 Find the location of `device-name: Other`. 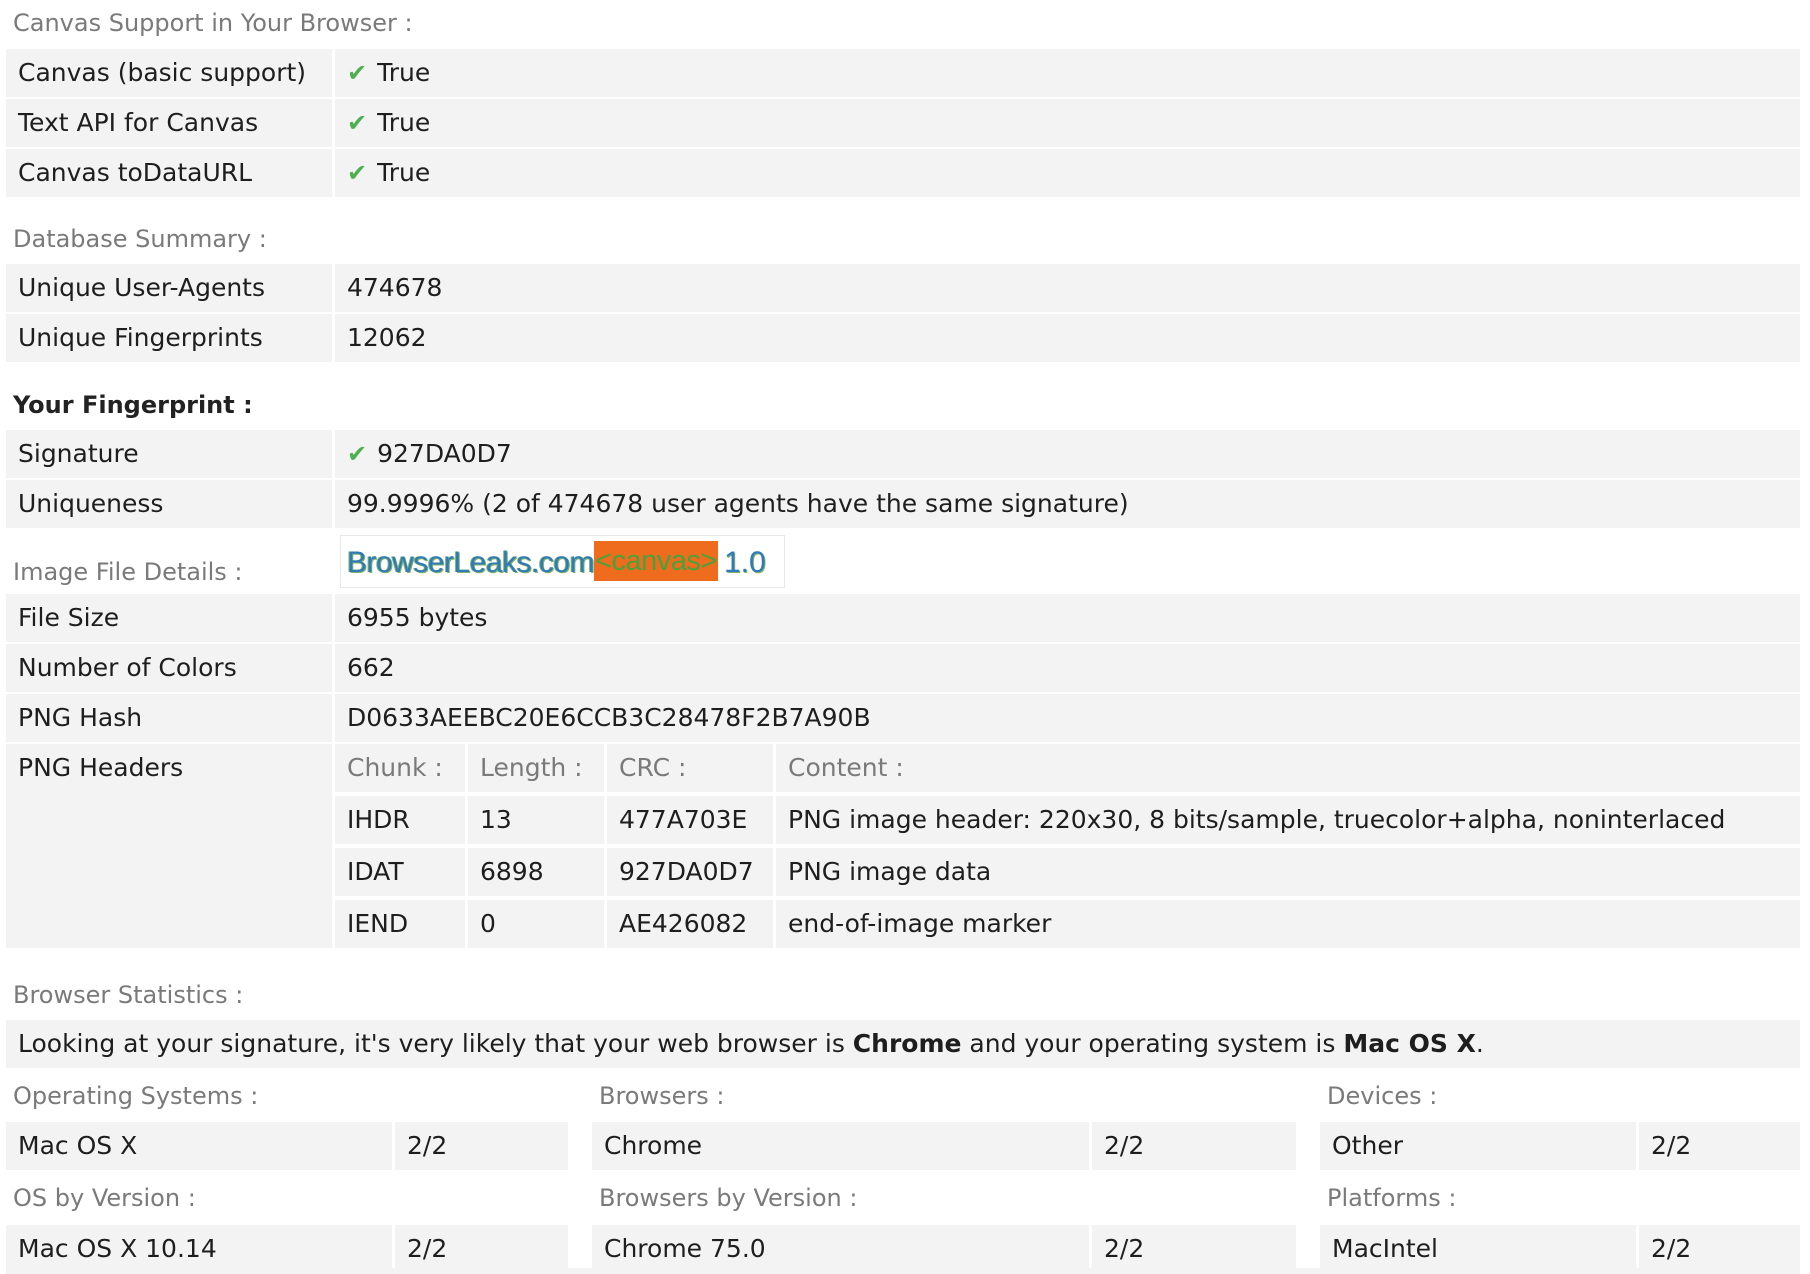

device-name: Other is located at coordinates (1478, 1146).